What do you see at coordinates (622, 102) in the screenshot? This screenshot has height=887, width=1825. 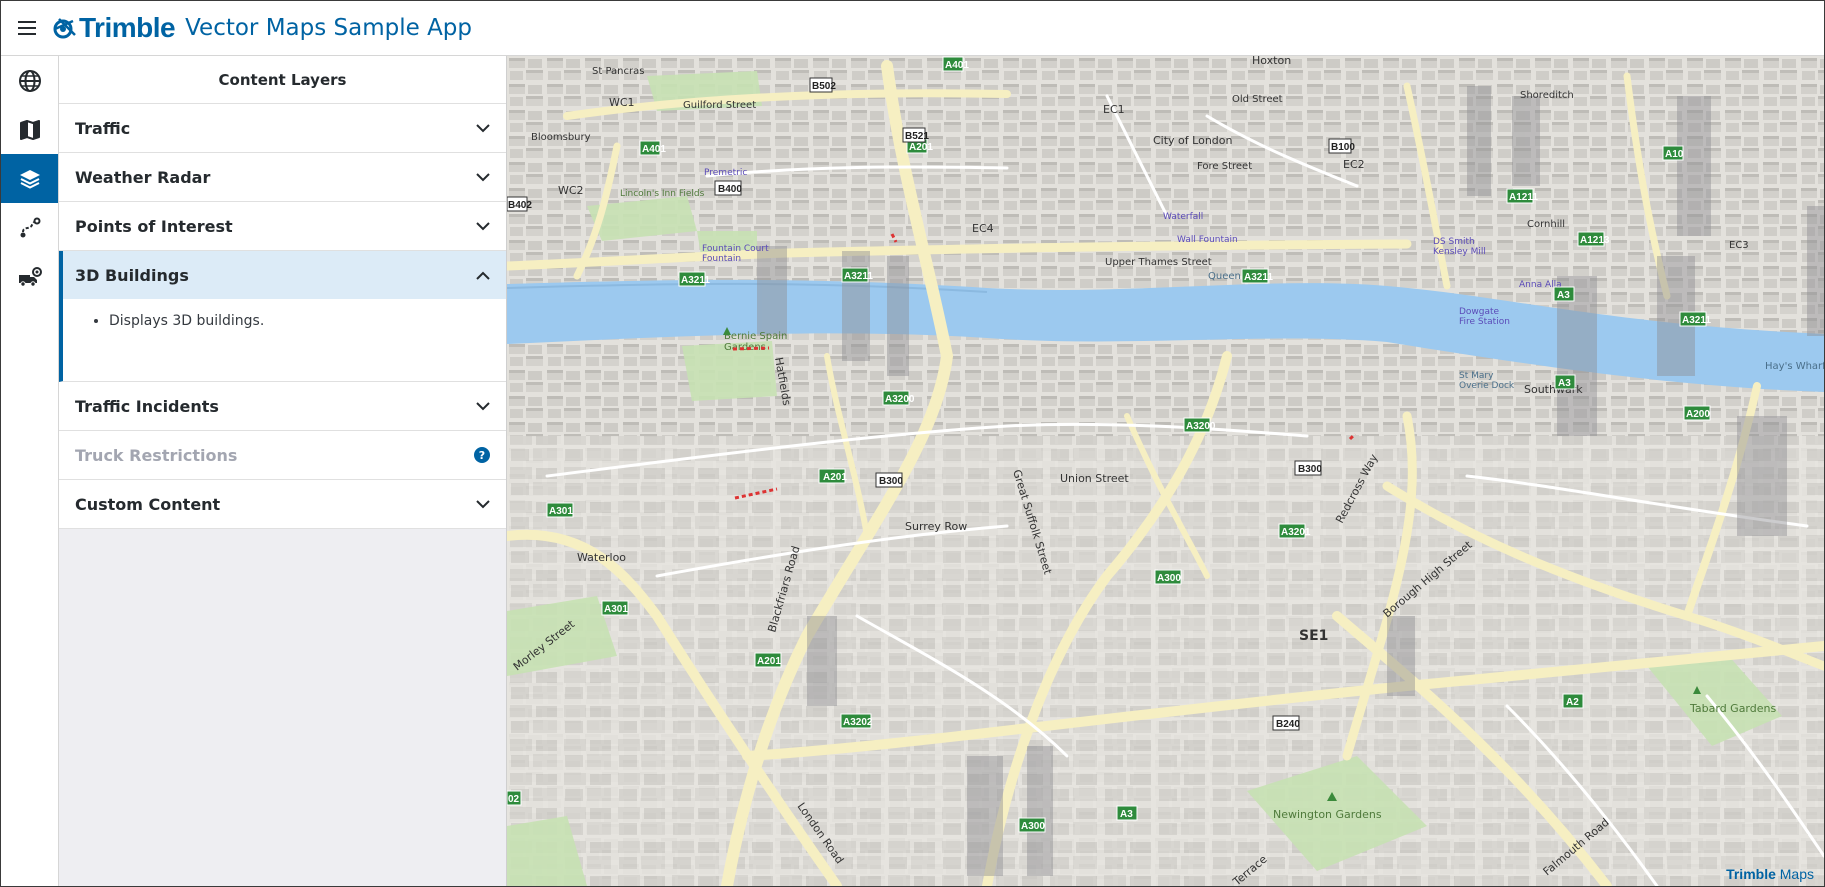 I see `map-label: WC1` at bounding box center [622, 102].